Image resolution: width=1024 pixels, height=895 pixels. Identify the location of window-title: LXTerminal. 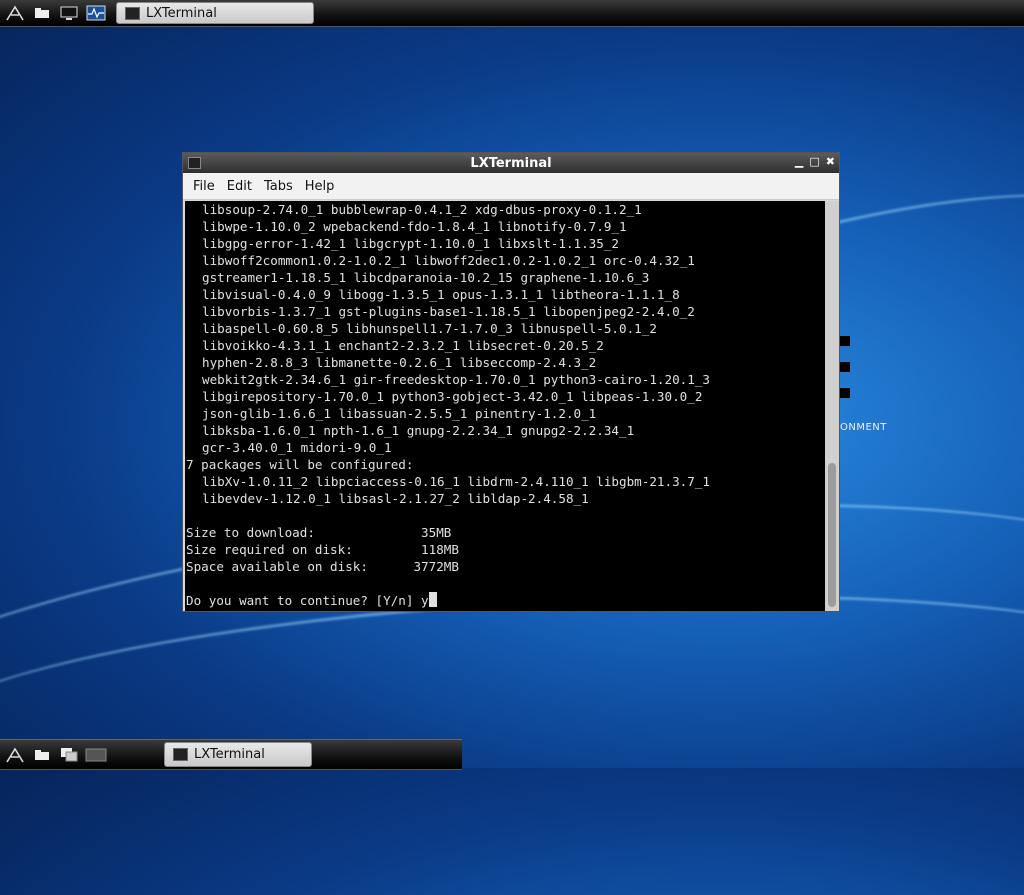
(511, 163).